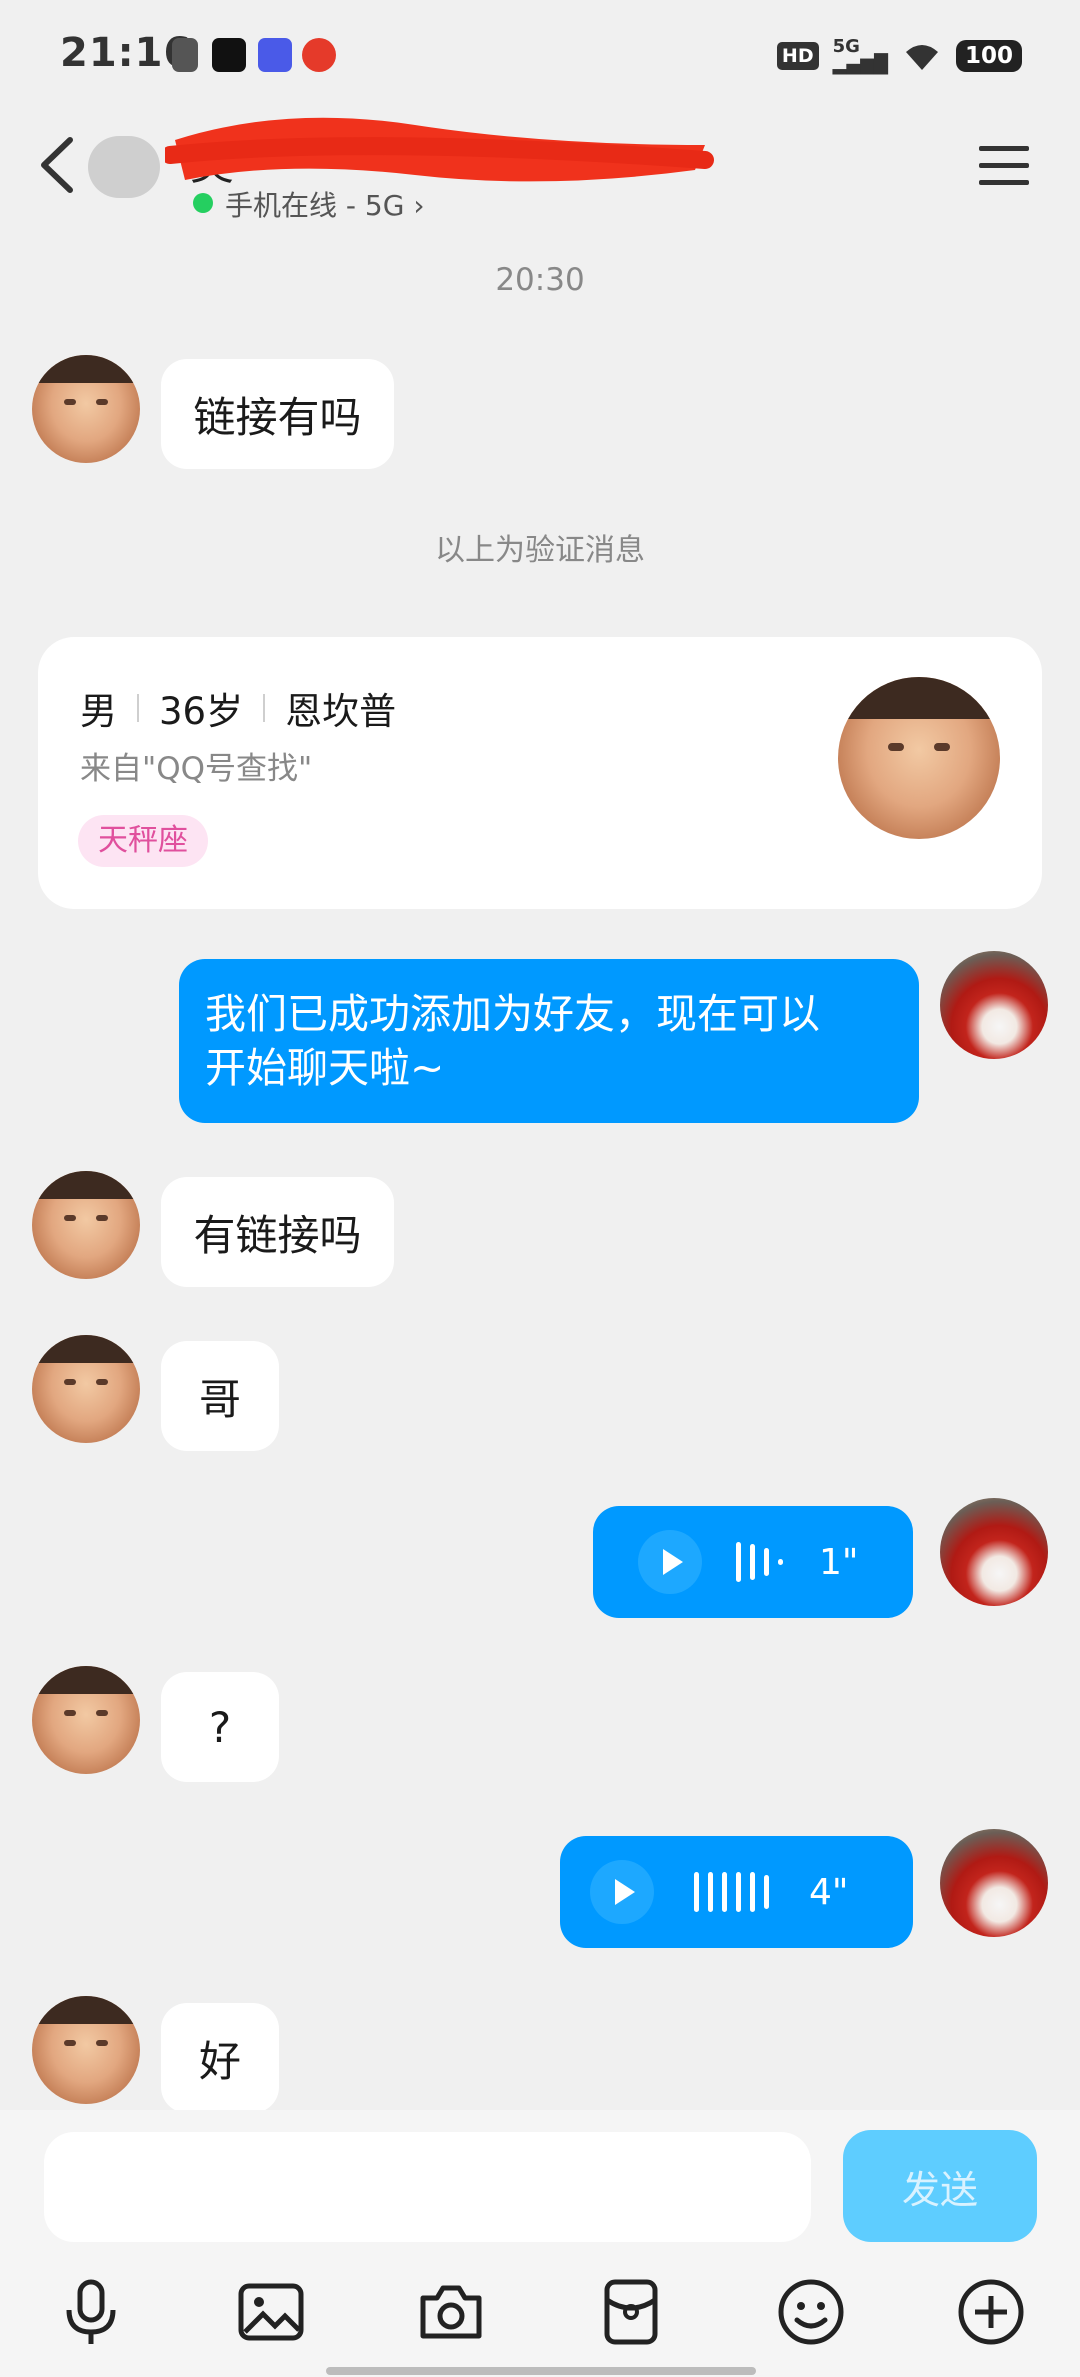 The height and width of the screenshot is (2377, 1080). Describe the element at coordinates (988, 56) in the screenshot. I see `battery-icon: 100` at that location.